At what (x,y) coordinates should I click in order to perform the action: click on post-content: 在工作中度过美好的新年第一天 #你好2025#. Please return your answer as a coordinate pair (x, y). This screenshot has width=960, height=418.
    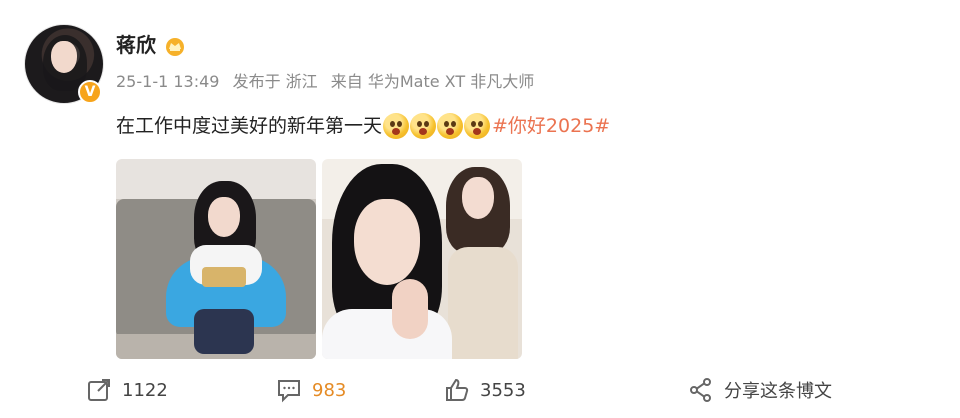
    Looking at the image, I should click on (363, 126).